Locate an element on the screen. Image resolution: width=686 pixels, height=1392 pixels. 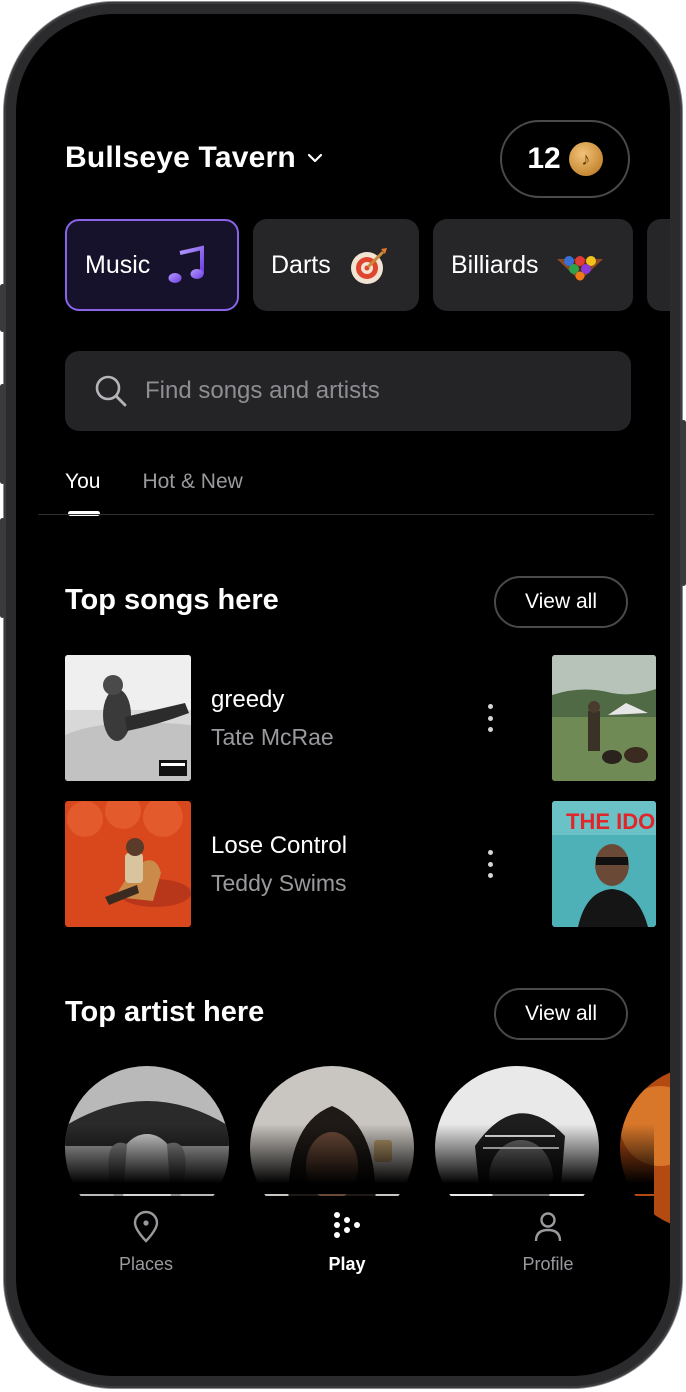
chip-more is located at coordinates (658, 265).